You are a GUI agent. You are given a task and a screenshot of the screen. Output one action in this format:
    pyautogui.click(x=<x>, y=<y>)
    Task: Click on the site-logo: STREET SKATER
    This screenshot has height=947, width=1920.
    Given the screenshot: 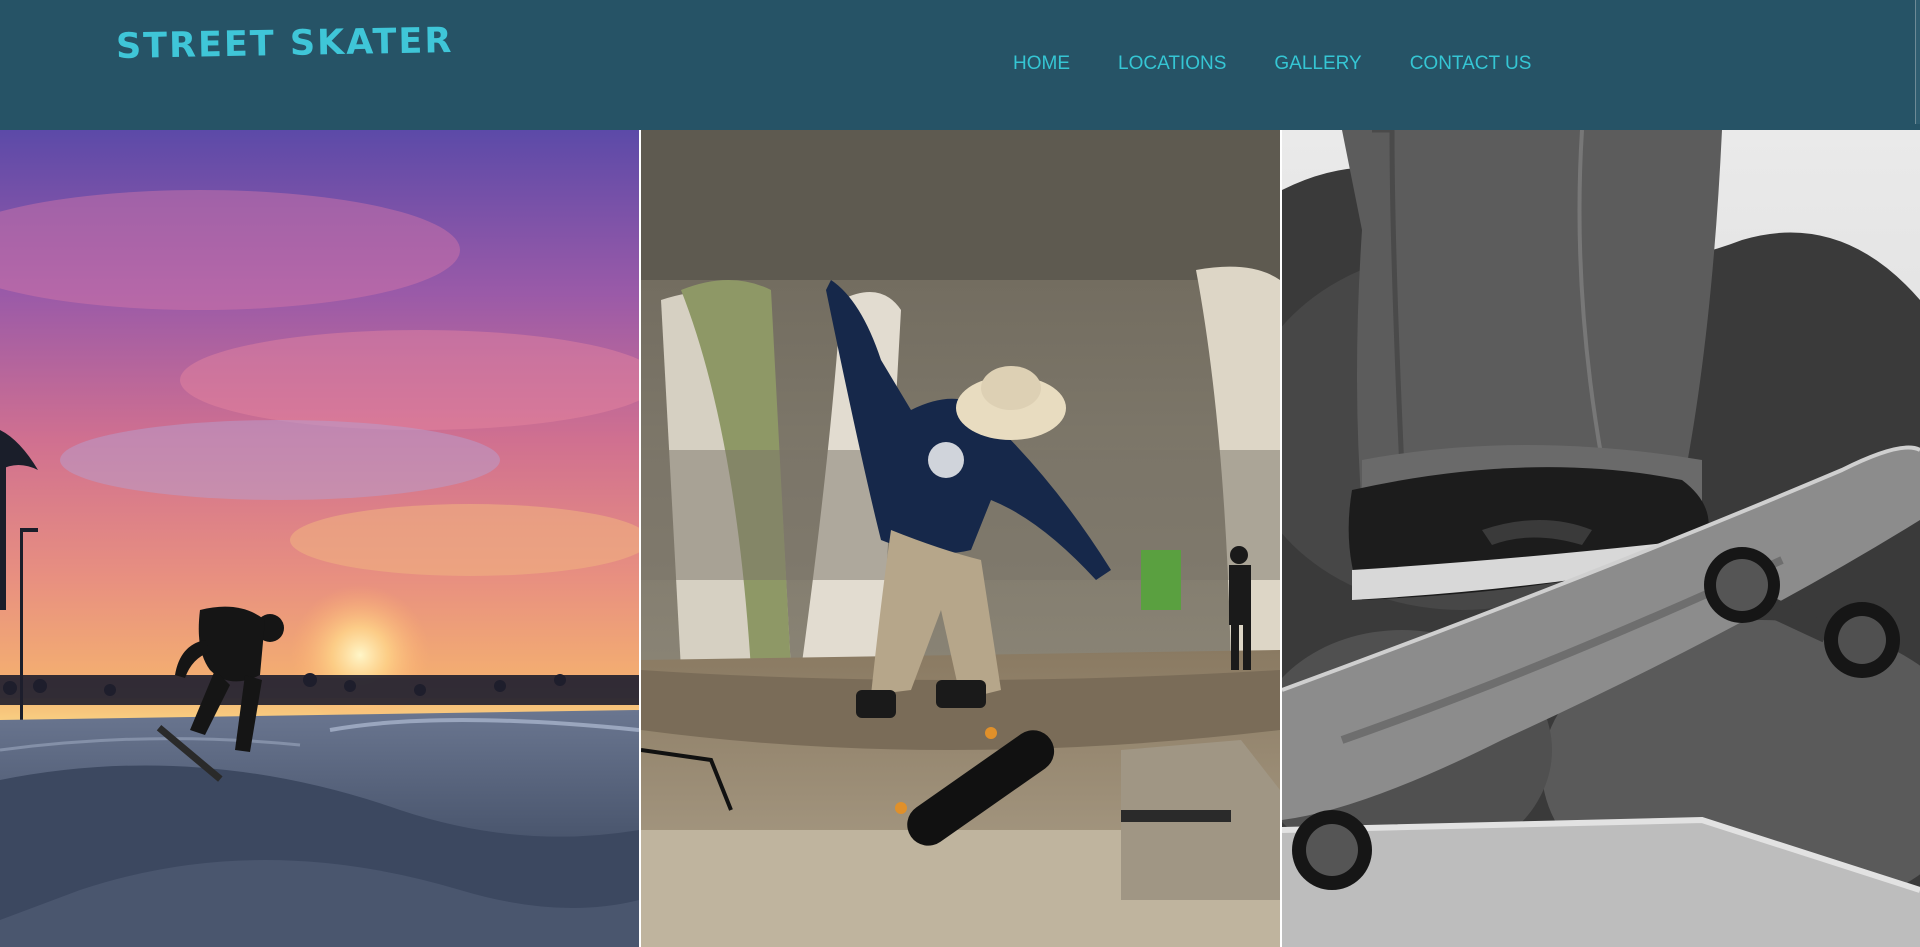 What is the action you would take?
    pyautogui.click(x=285, y=44)
    